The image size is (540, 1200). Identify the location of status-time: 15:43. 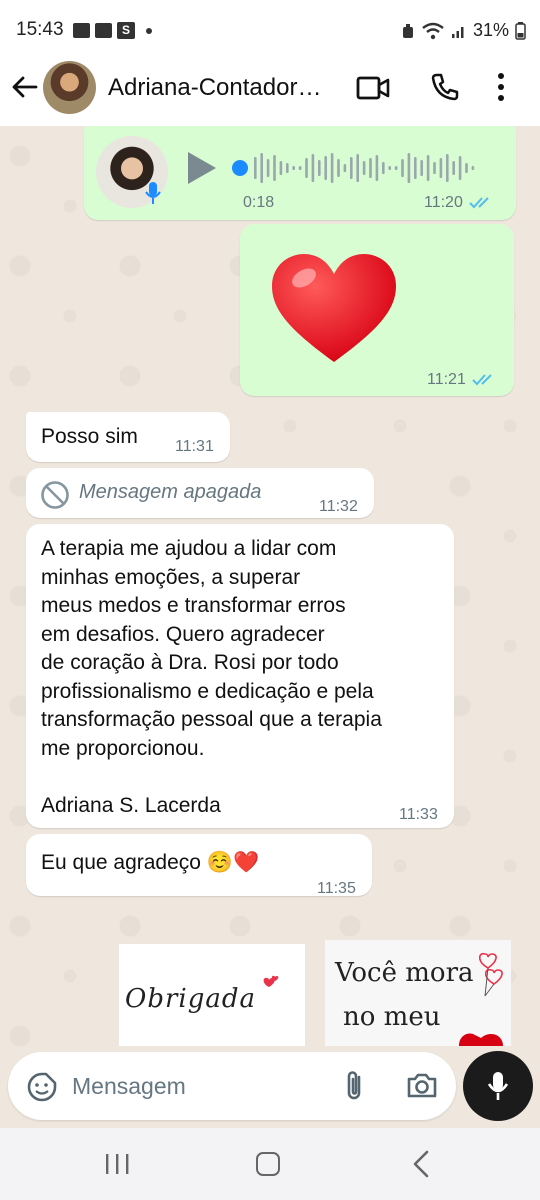
(40, 29).